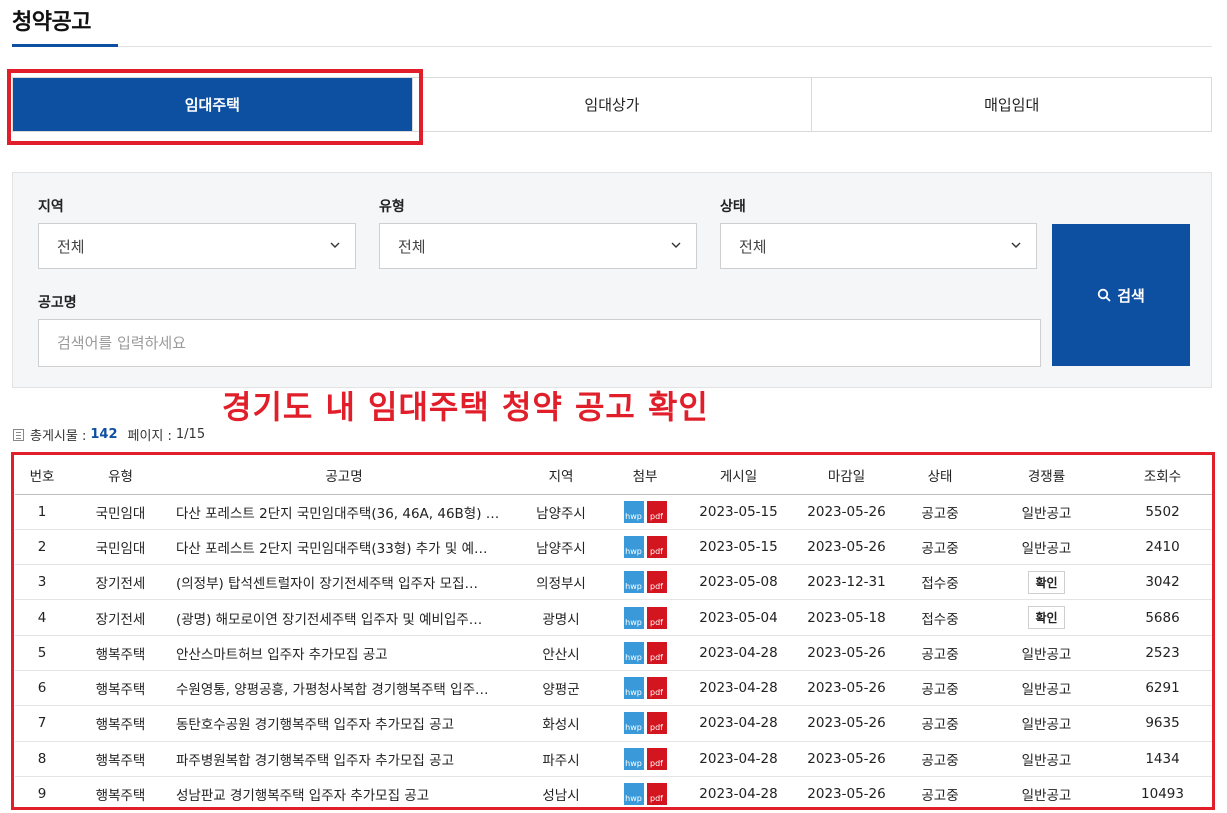 The width and height of the screenshot is (1227, 813). What do you see at coordinates (738, 617) in the screenshot?
I see `row-posted-date: 2023-05-04` at bounding box center [738, 617].